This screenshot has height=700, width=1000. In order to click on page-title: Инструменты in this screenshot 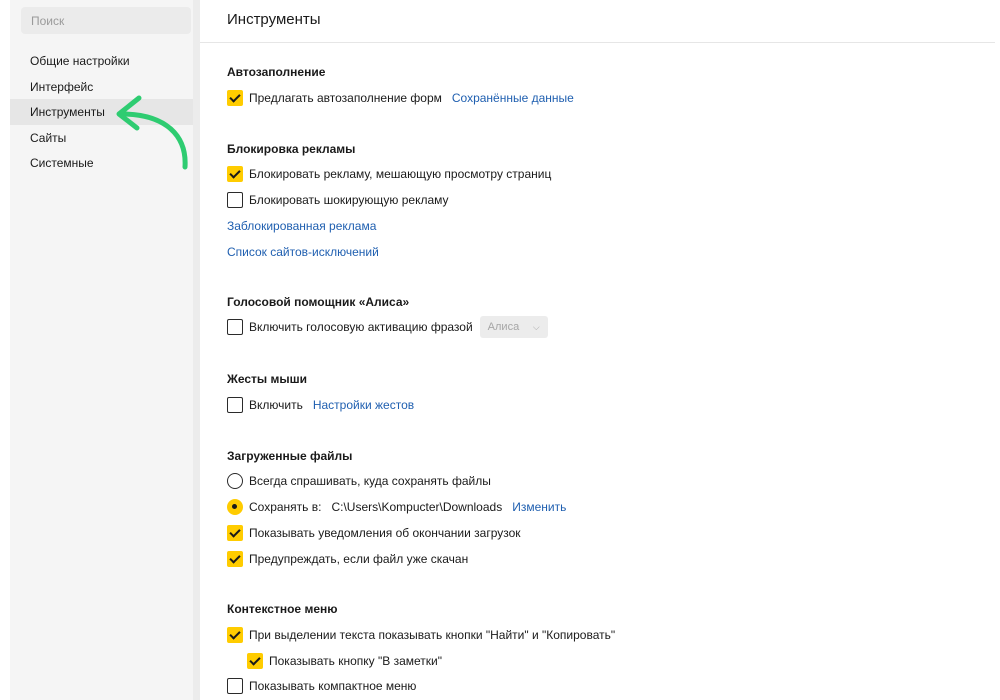, I will do `click(274, 19)`.